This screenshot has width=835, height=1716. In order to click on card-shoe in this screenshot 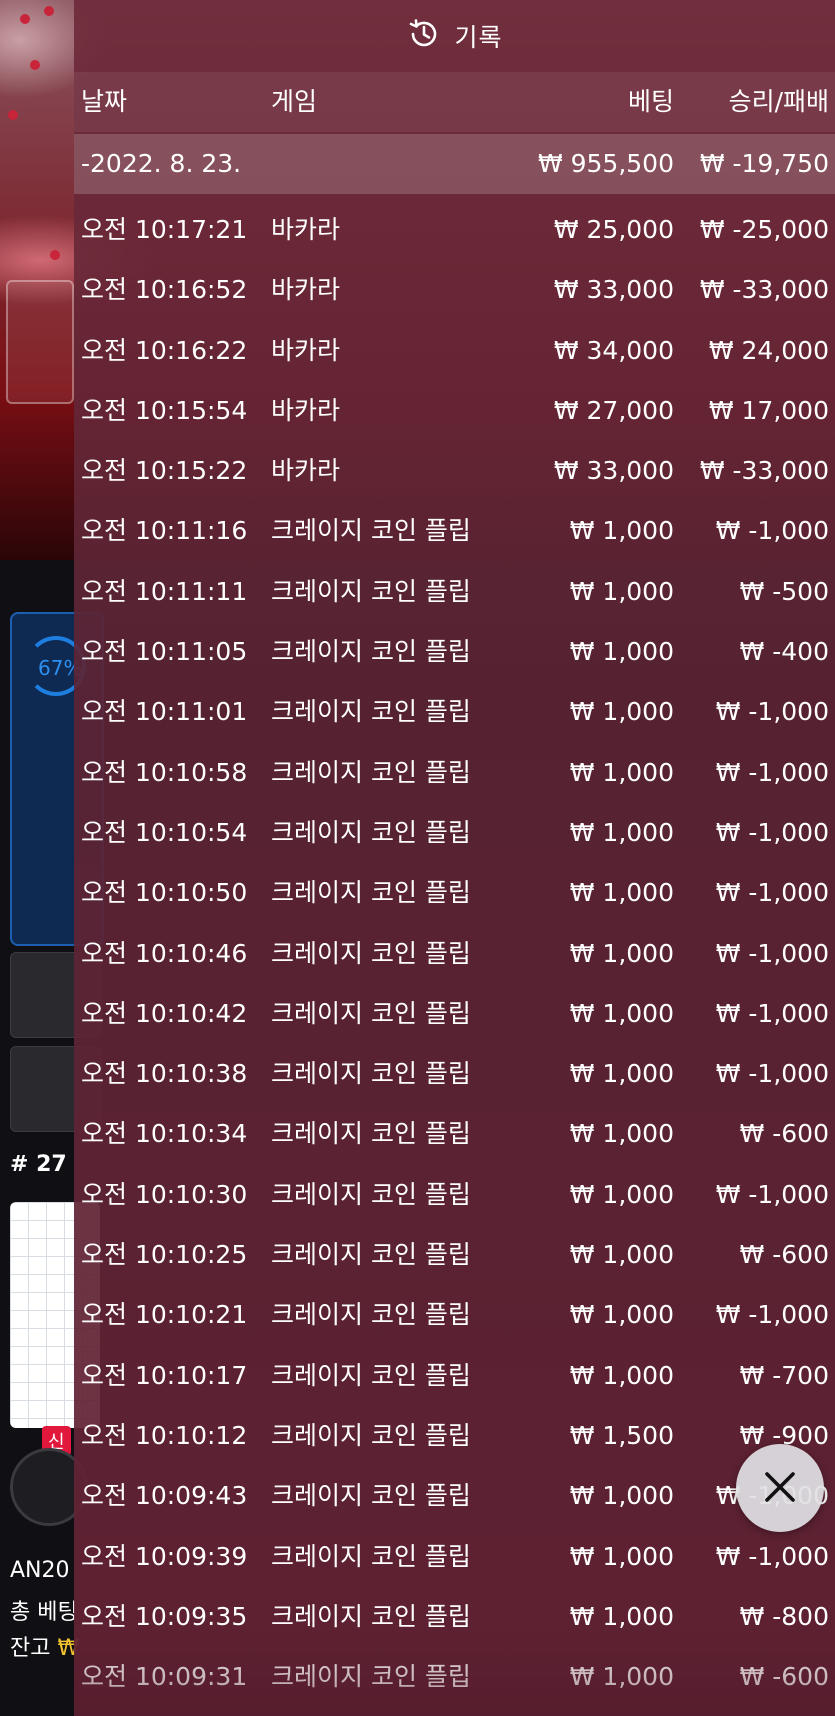, I will do `click(40, 342)`.